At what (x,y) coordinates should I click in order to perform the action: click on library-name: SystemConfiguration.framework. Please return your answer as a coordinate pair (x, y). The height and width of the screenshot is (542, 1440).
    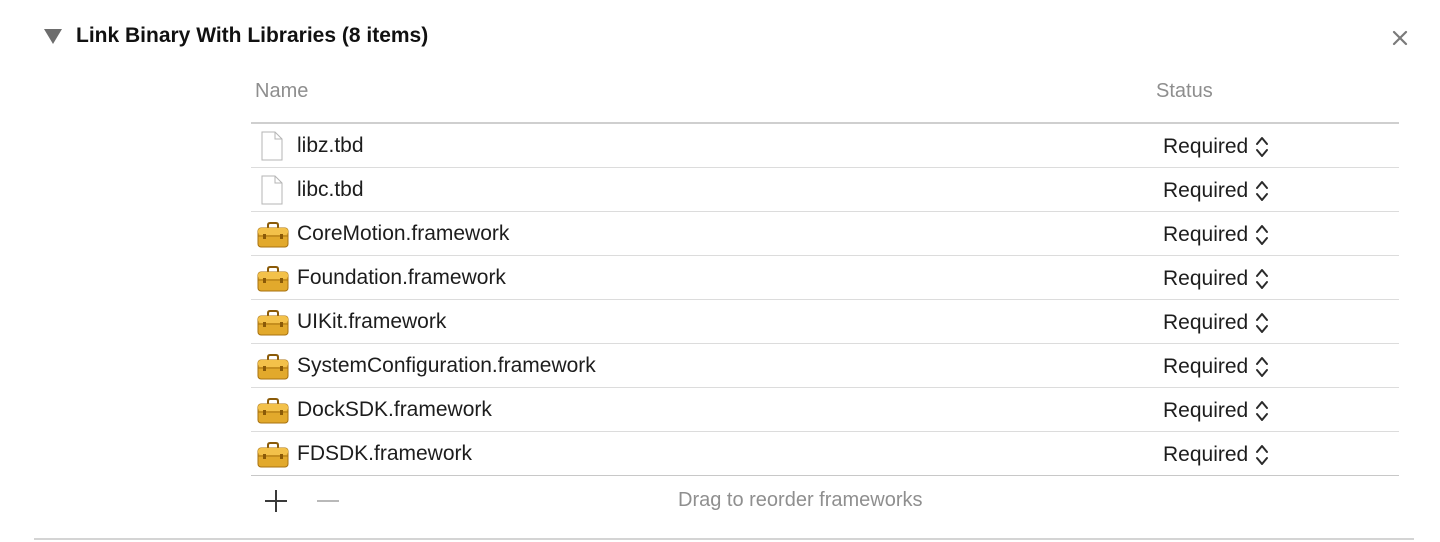
    Looking at the image, I should click on (446, 365).